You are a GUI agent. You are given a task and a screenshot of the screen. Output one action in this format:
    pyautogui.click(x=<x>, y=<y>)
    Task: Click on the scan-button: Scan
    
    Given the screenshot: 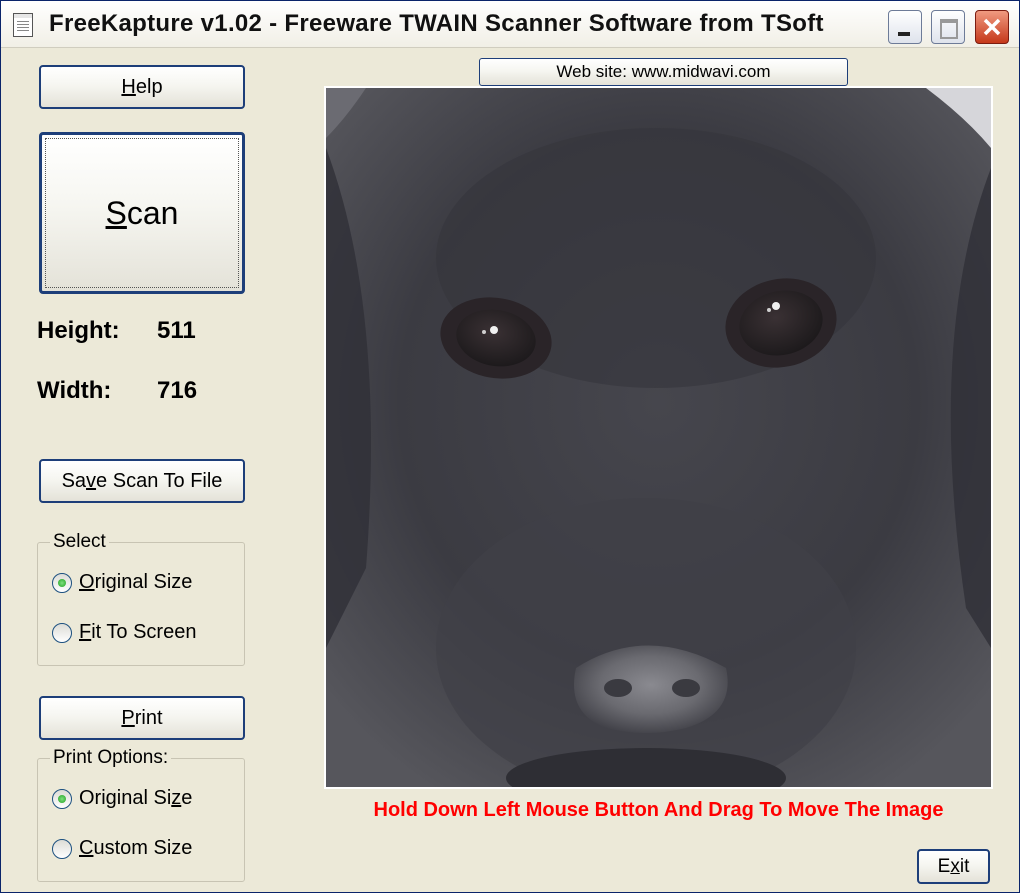 What is the action you would take?
    pyautogui.click(x=142, y=213)
    